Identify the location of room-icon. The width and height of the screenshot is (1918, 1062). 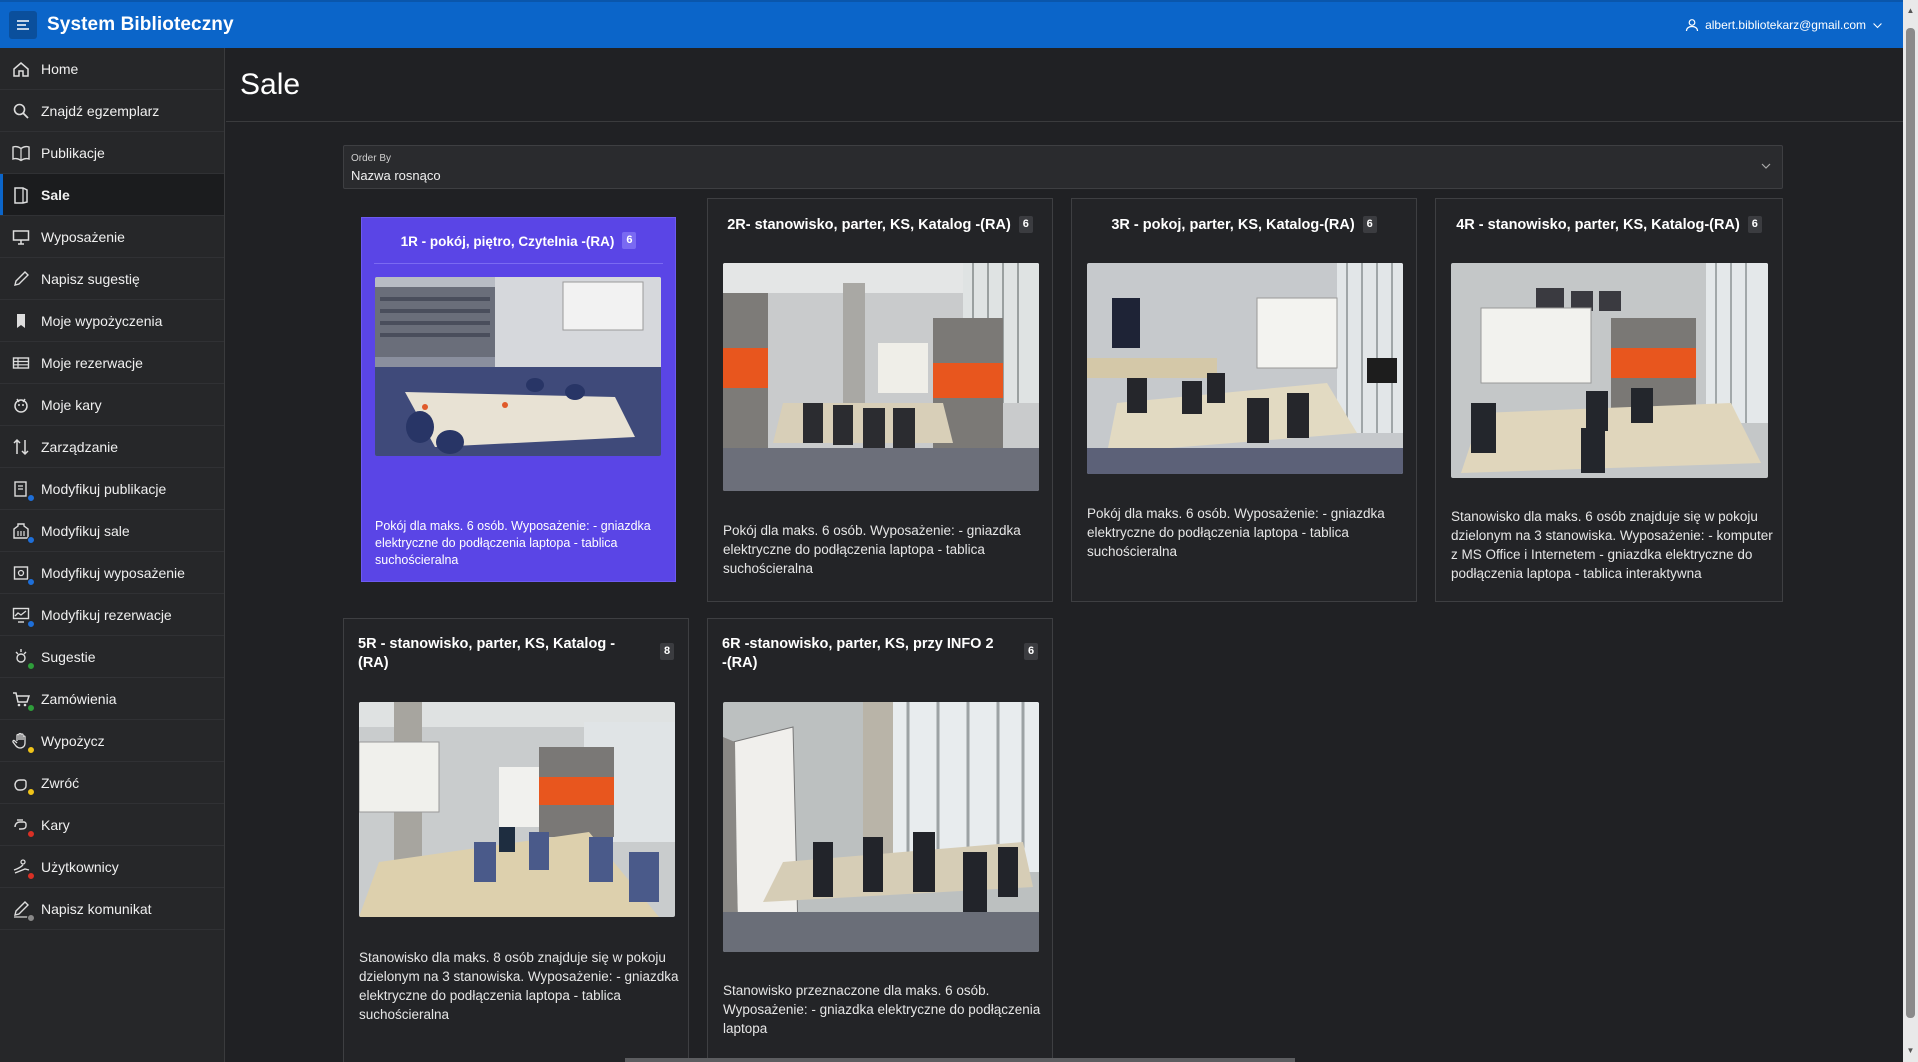
(21, 195).